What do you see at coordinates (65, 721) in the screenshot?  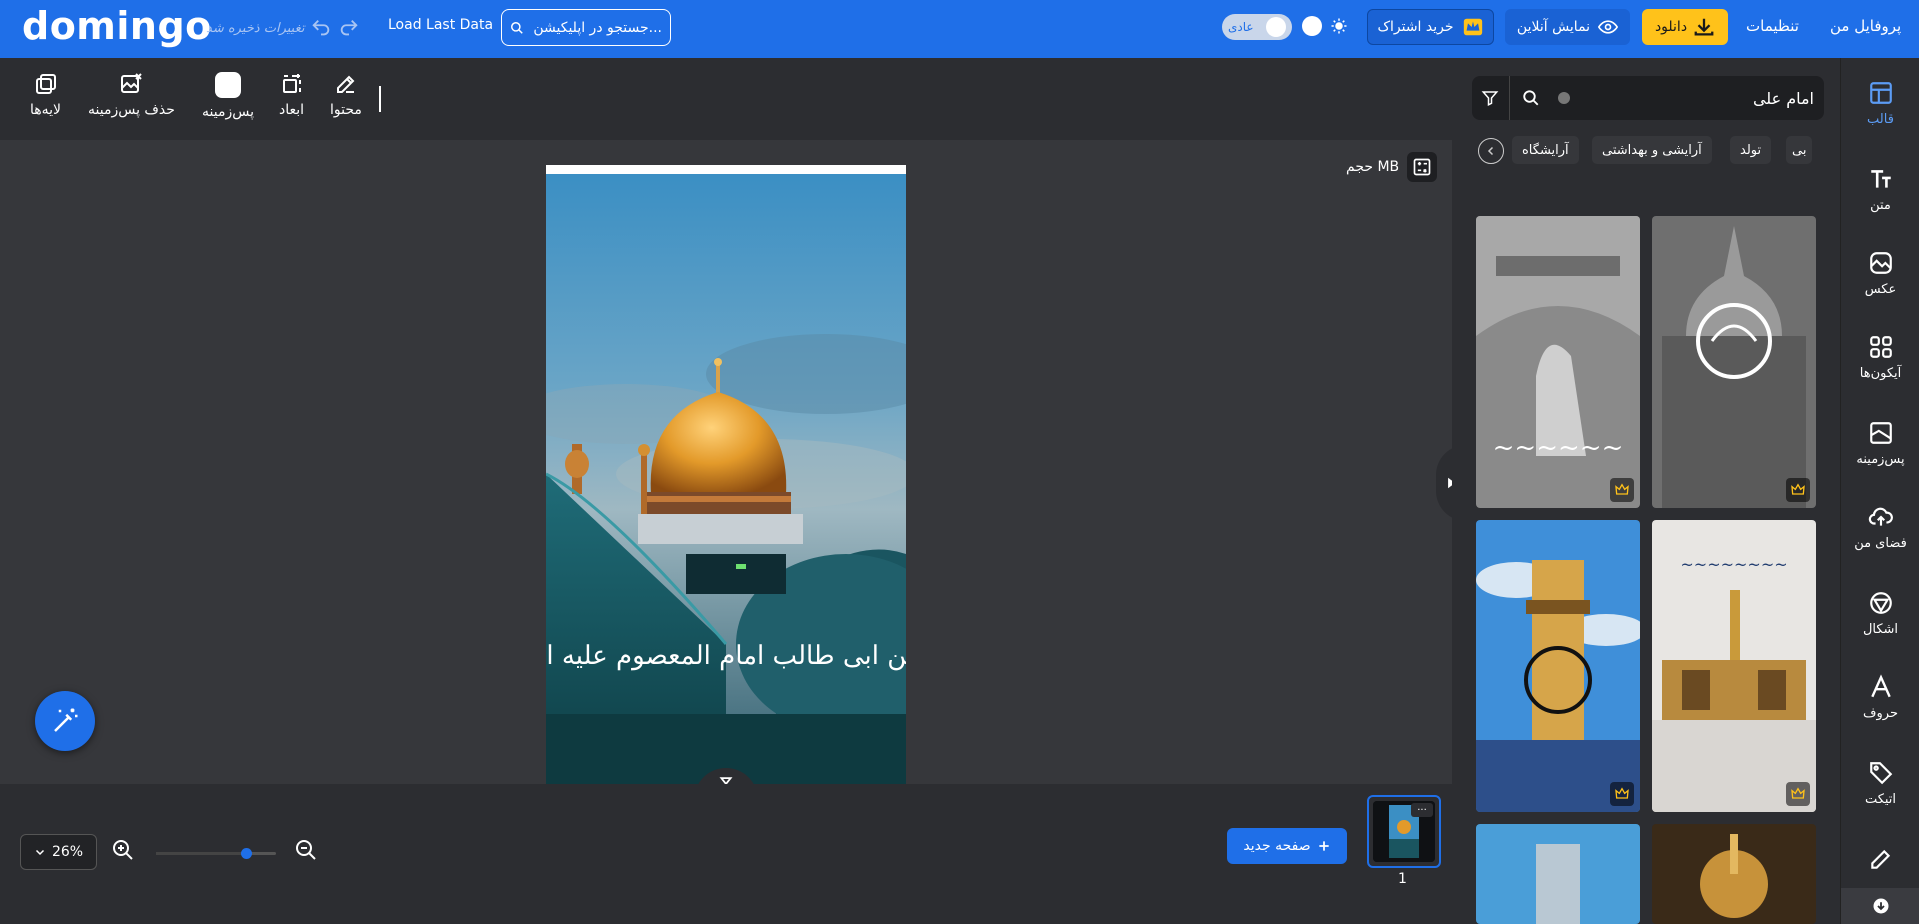 I see `magic-wand-button` at bounding box center [65, 721].